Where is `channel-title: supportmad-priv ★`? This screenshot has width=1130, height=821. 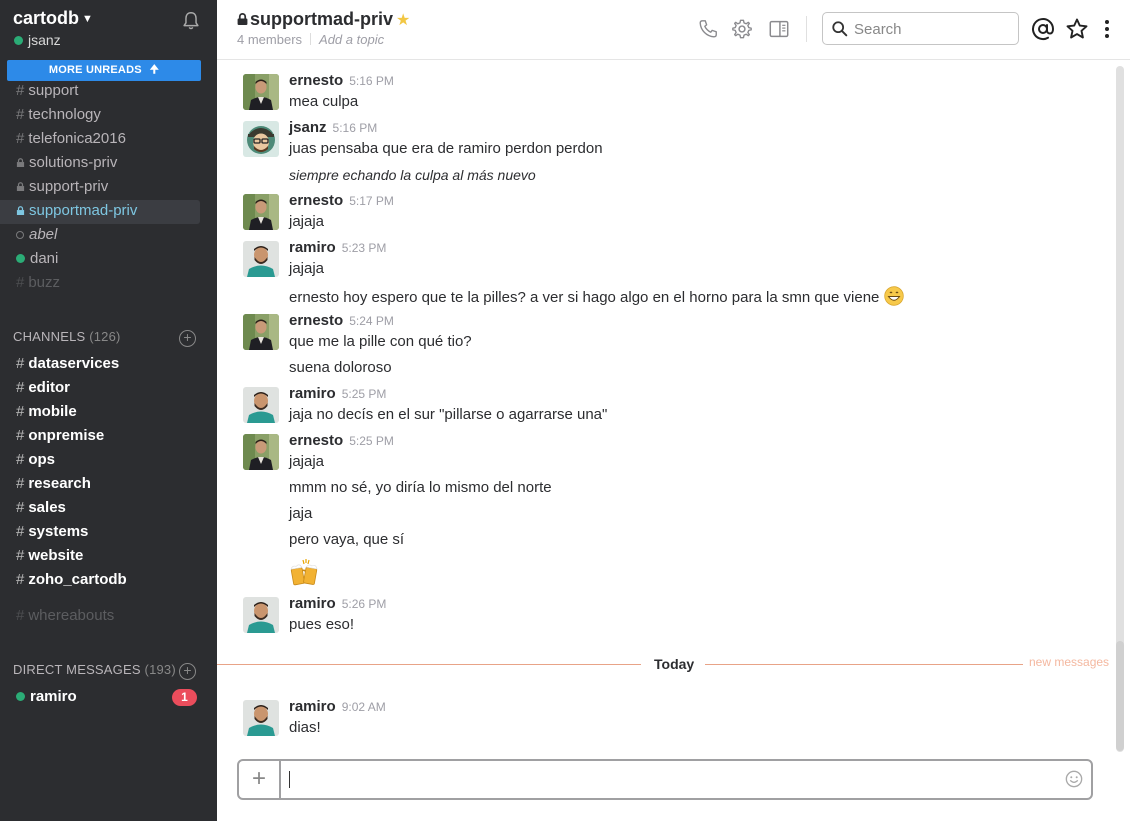 channel-title: supportmad-priv ★ is located at coordinates (323, 19).